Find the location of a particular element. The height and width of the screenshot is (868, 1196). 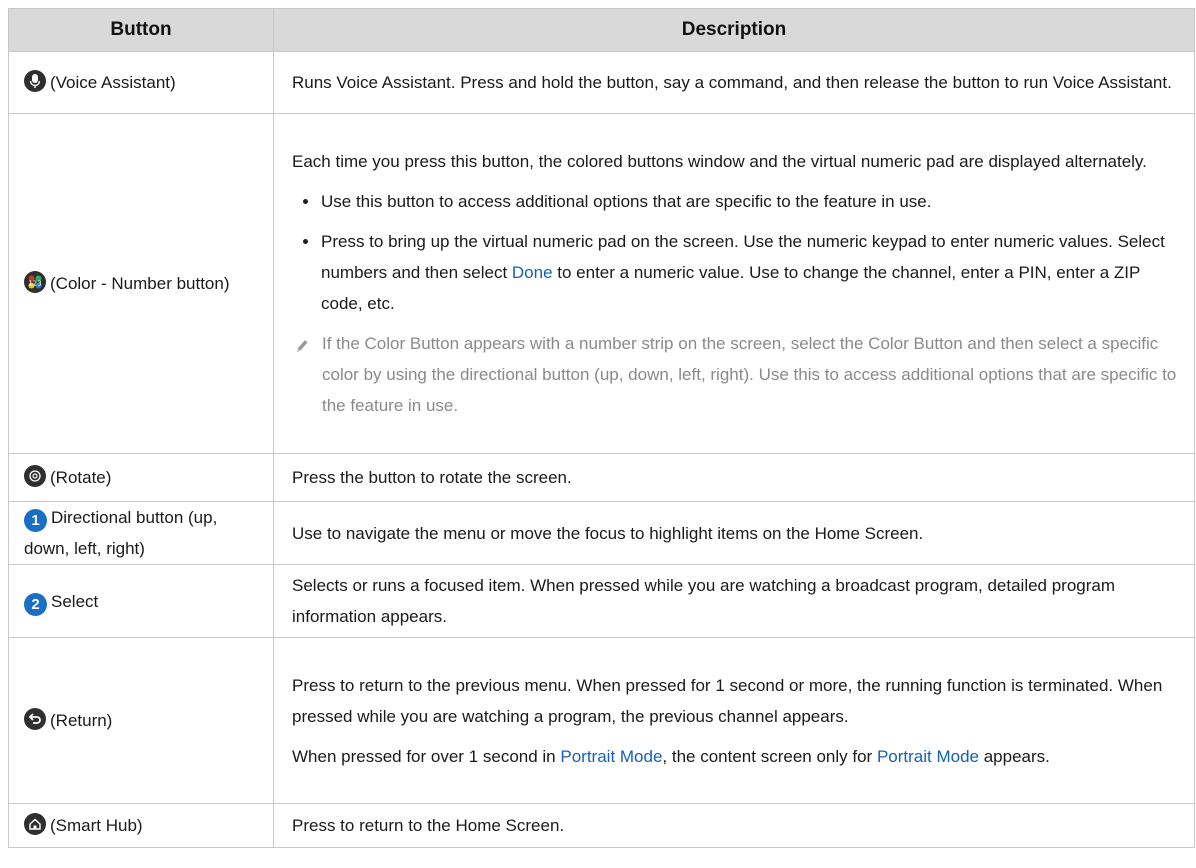

button-label: (Return) is located at coordinates (81, 720).